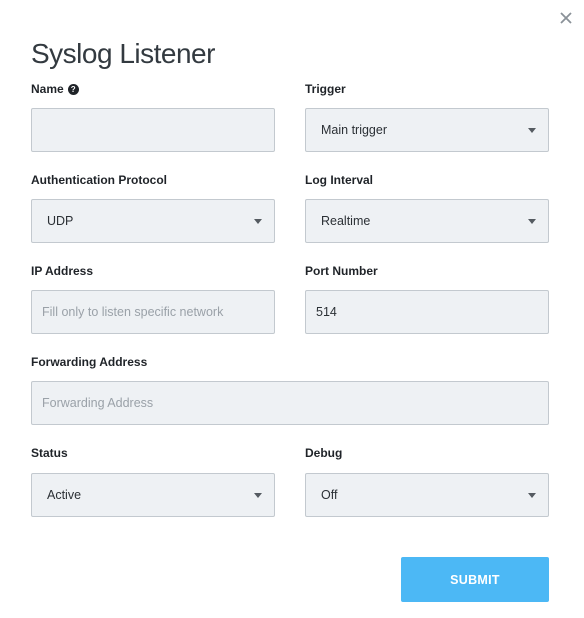  What do you see at coordinates (73, 89) in the screenshot?
I see `question-circle-icon: ?` at bounding box center [73, 89].